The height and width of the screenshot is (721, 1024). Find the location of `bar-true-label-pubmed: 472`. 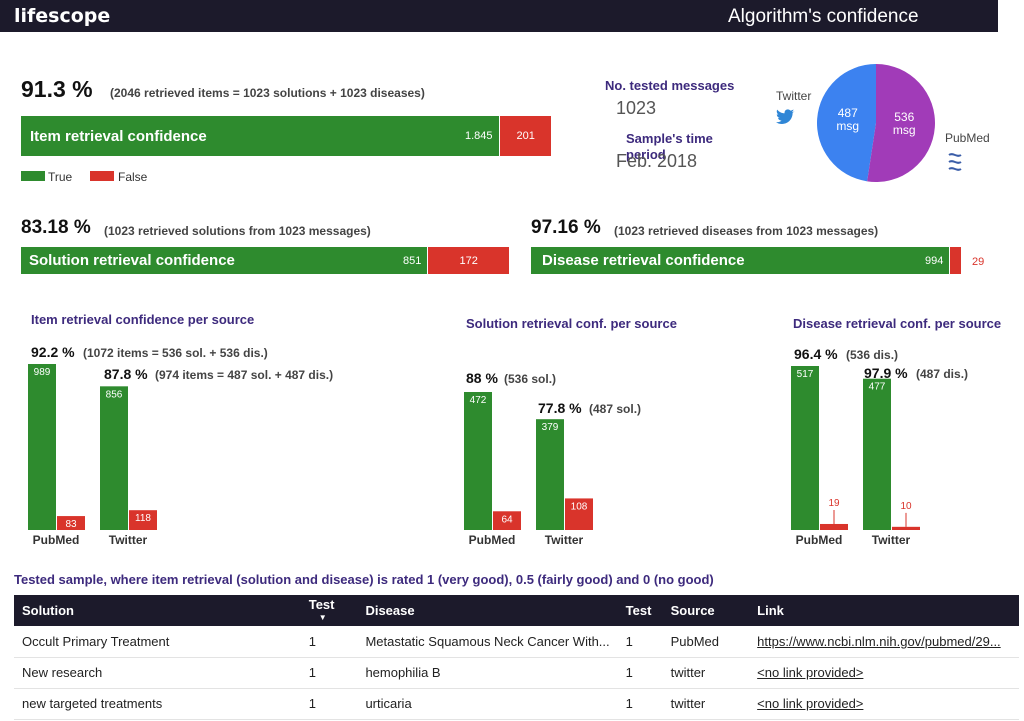

bar-true-label-pubmed: 472 is located at coordinates (478, 400).